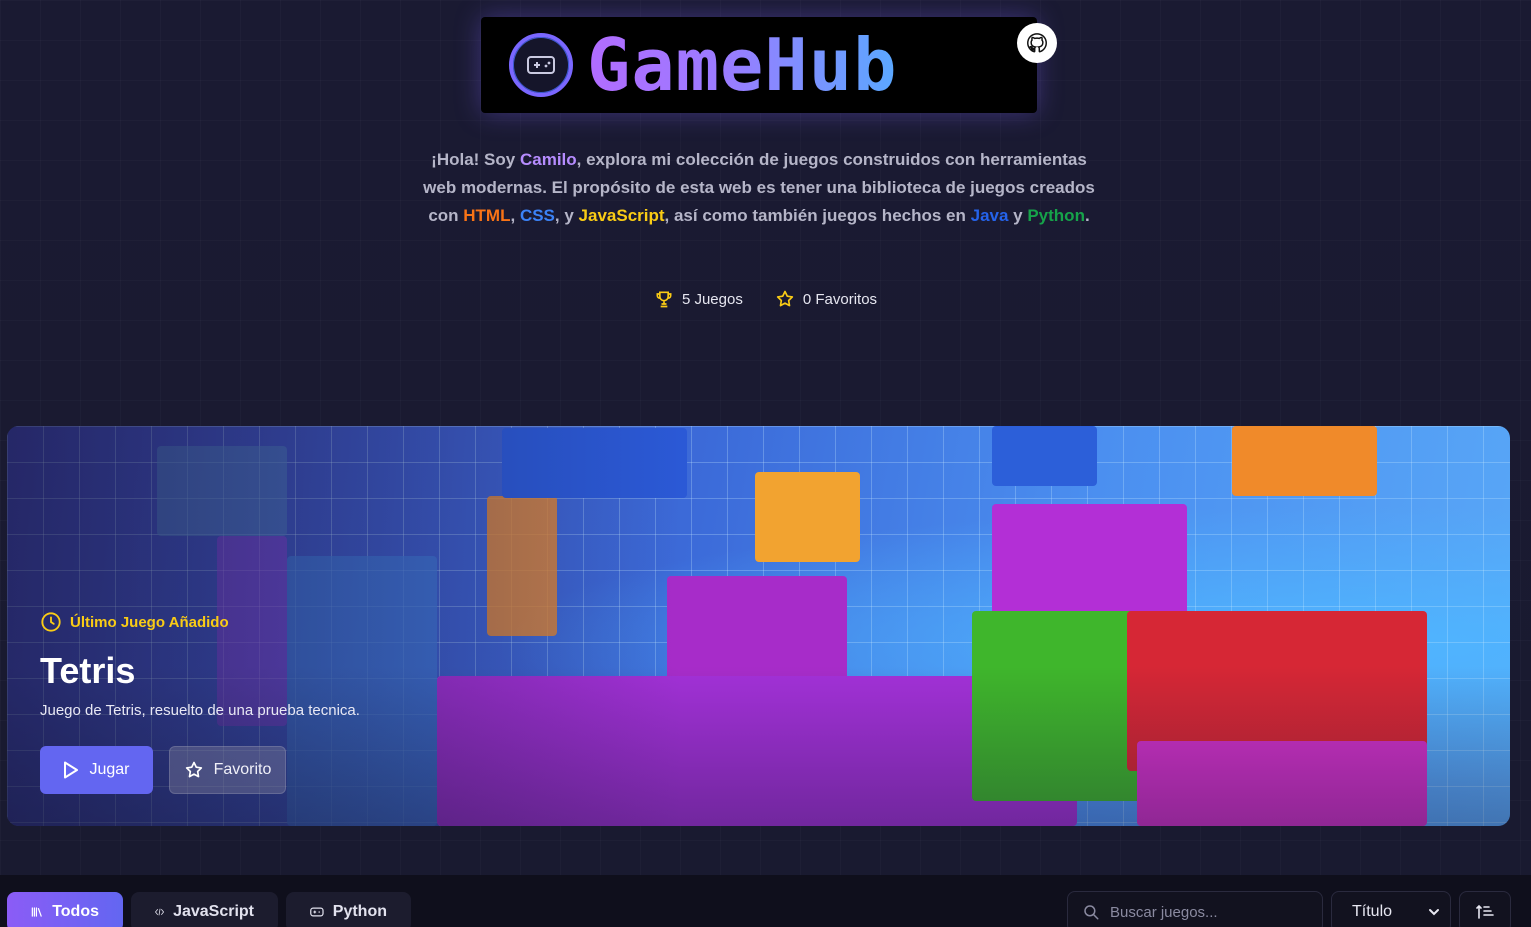 Image resolution: width=1531 pixels, height=927 pixels. I want to click on author-name: Camilo, so click(548, 159).